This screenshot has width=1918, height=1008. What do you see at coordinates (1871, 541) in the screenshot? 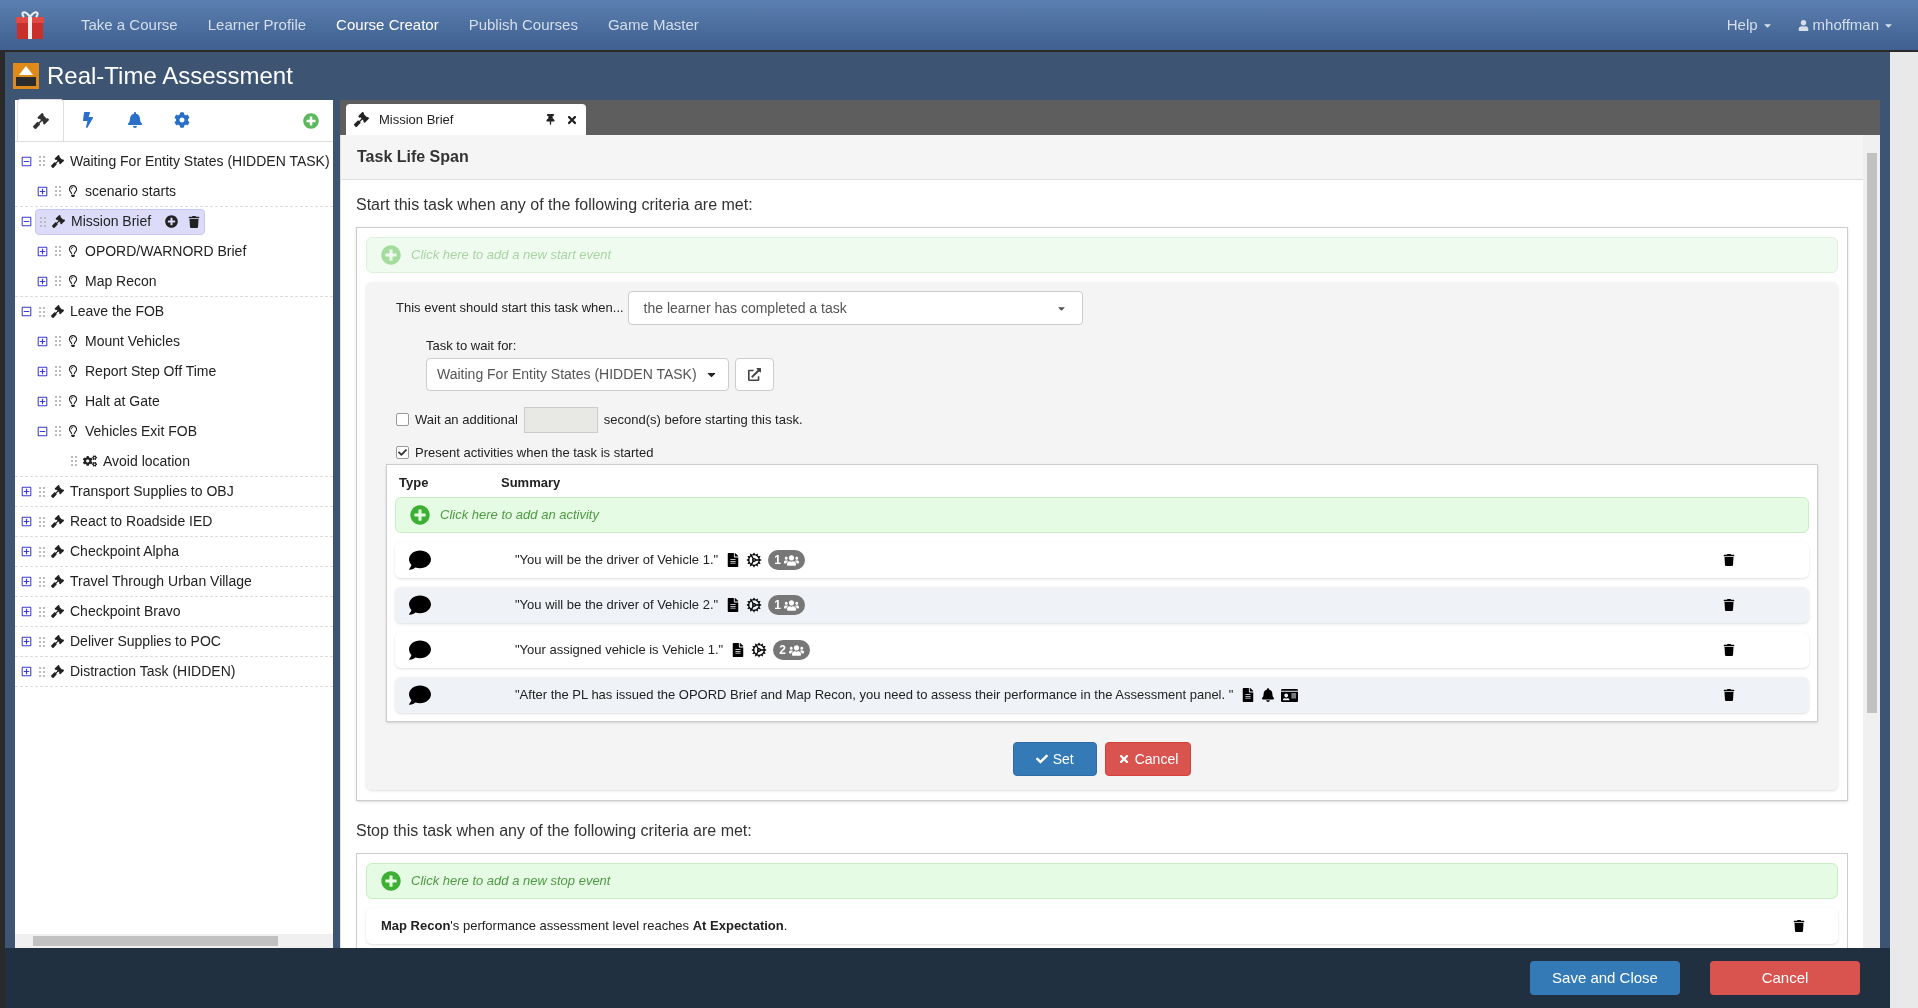
I see `vertical-scrollbar` at bounding box center [1871, 541].